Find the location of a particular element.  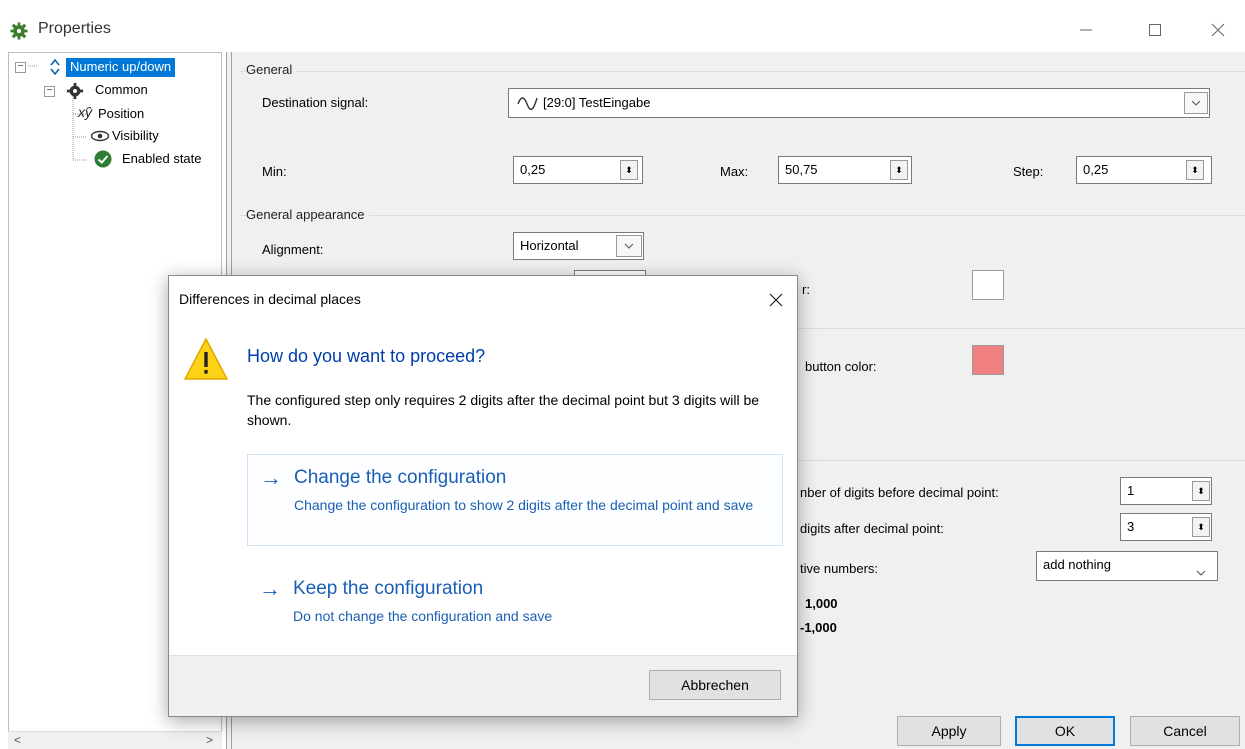

alignment-label: Alignment: is located at coordinates (293, 249).